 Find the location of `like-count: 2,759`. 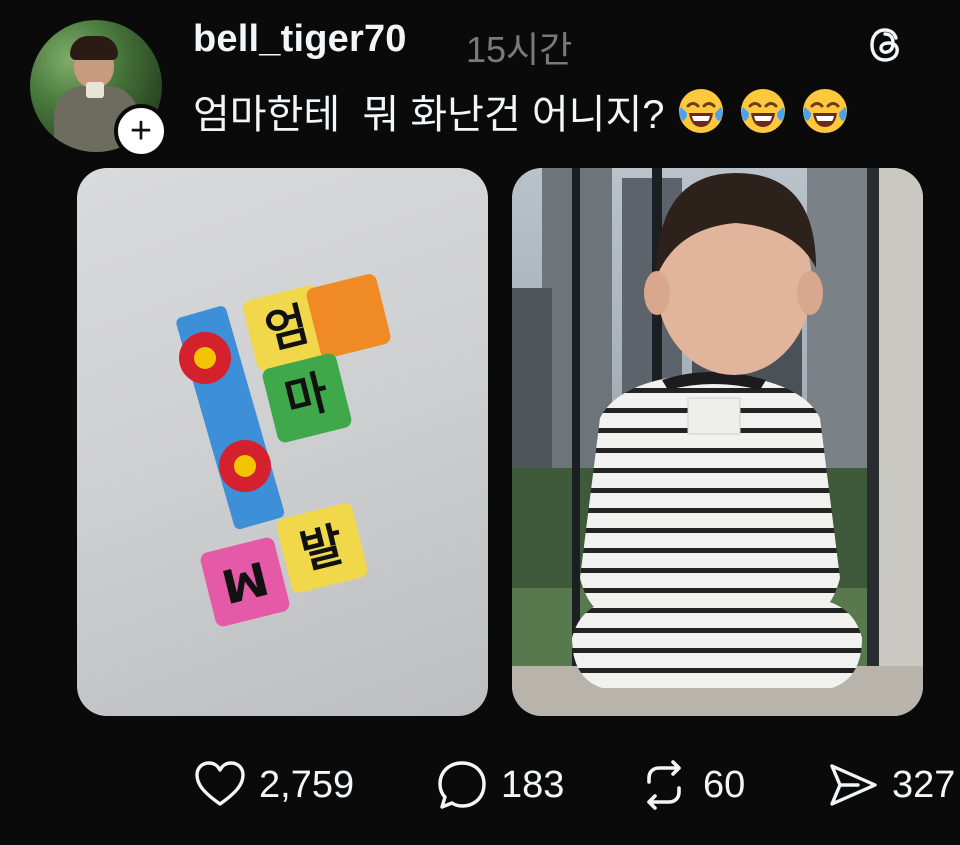

like-count: 2,759 is located at coordinates (307, 784).